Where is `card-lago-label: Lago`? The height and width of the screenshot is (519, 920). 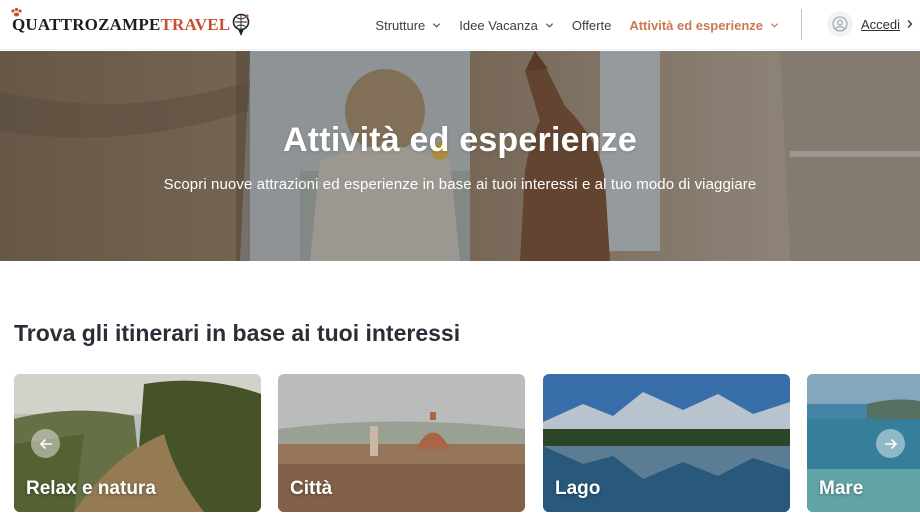 card-lago-label: Lago is located at coordinates (578, 488).